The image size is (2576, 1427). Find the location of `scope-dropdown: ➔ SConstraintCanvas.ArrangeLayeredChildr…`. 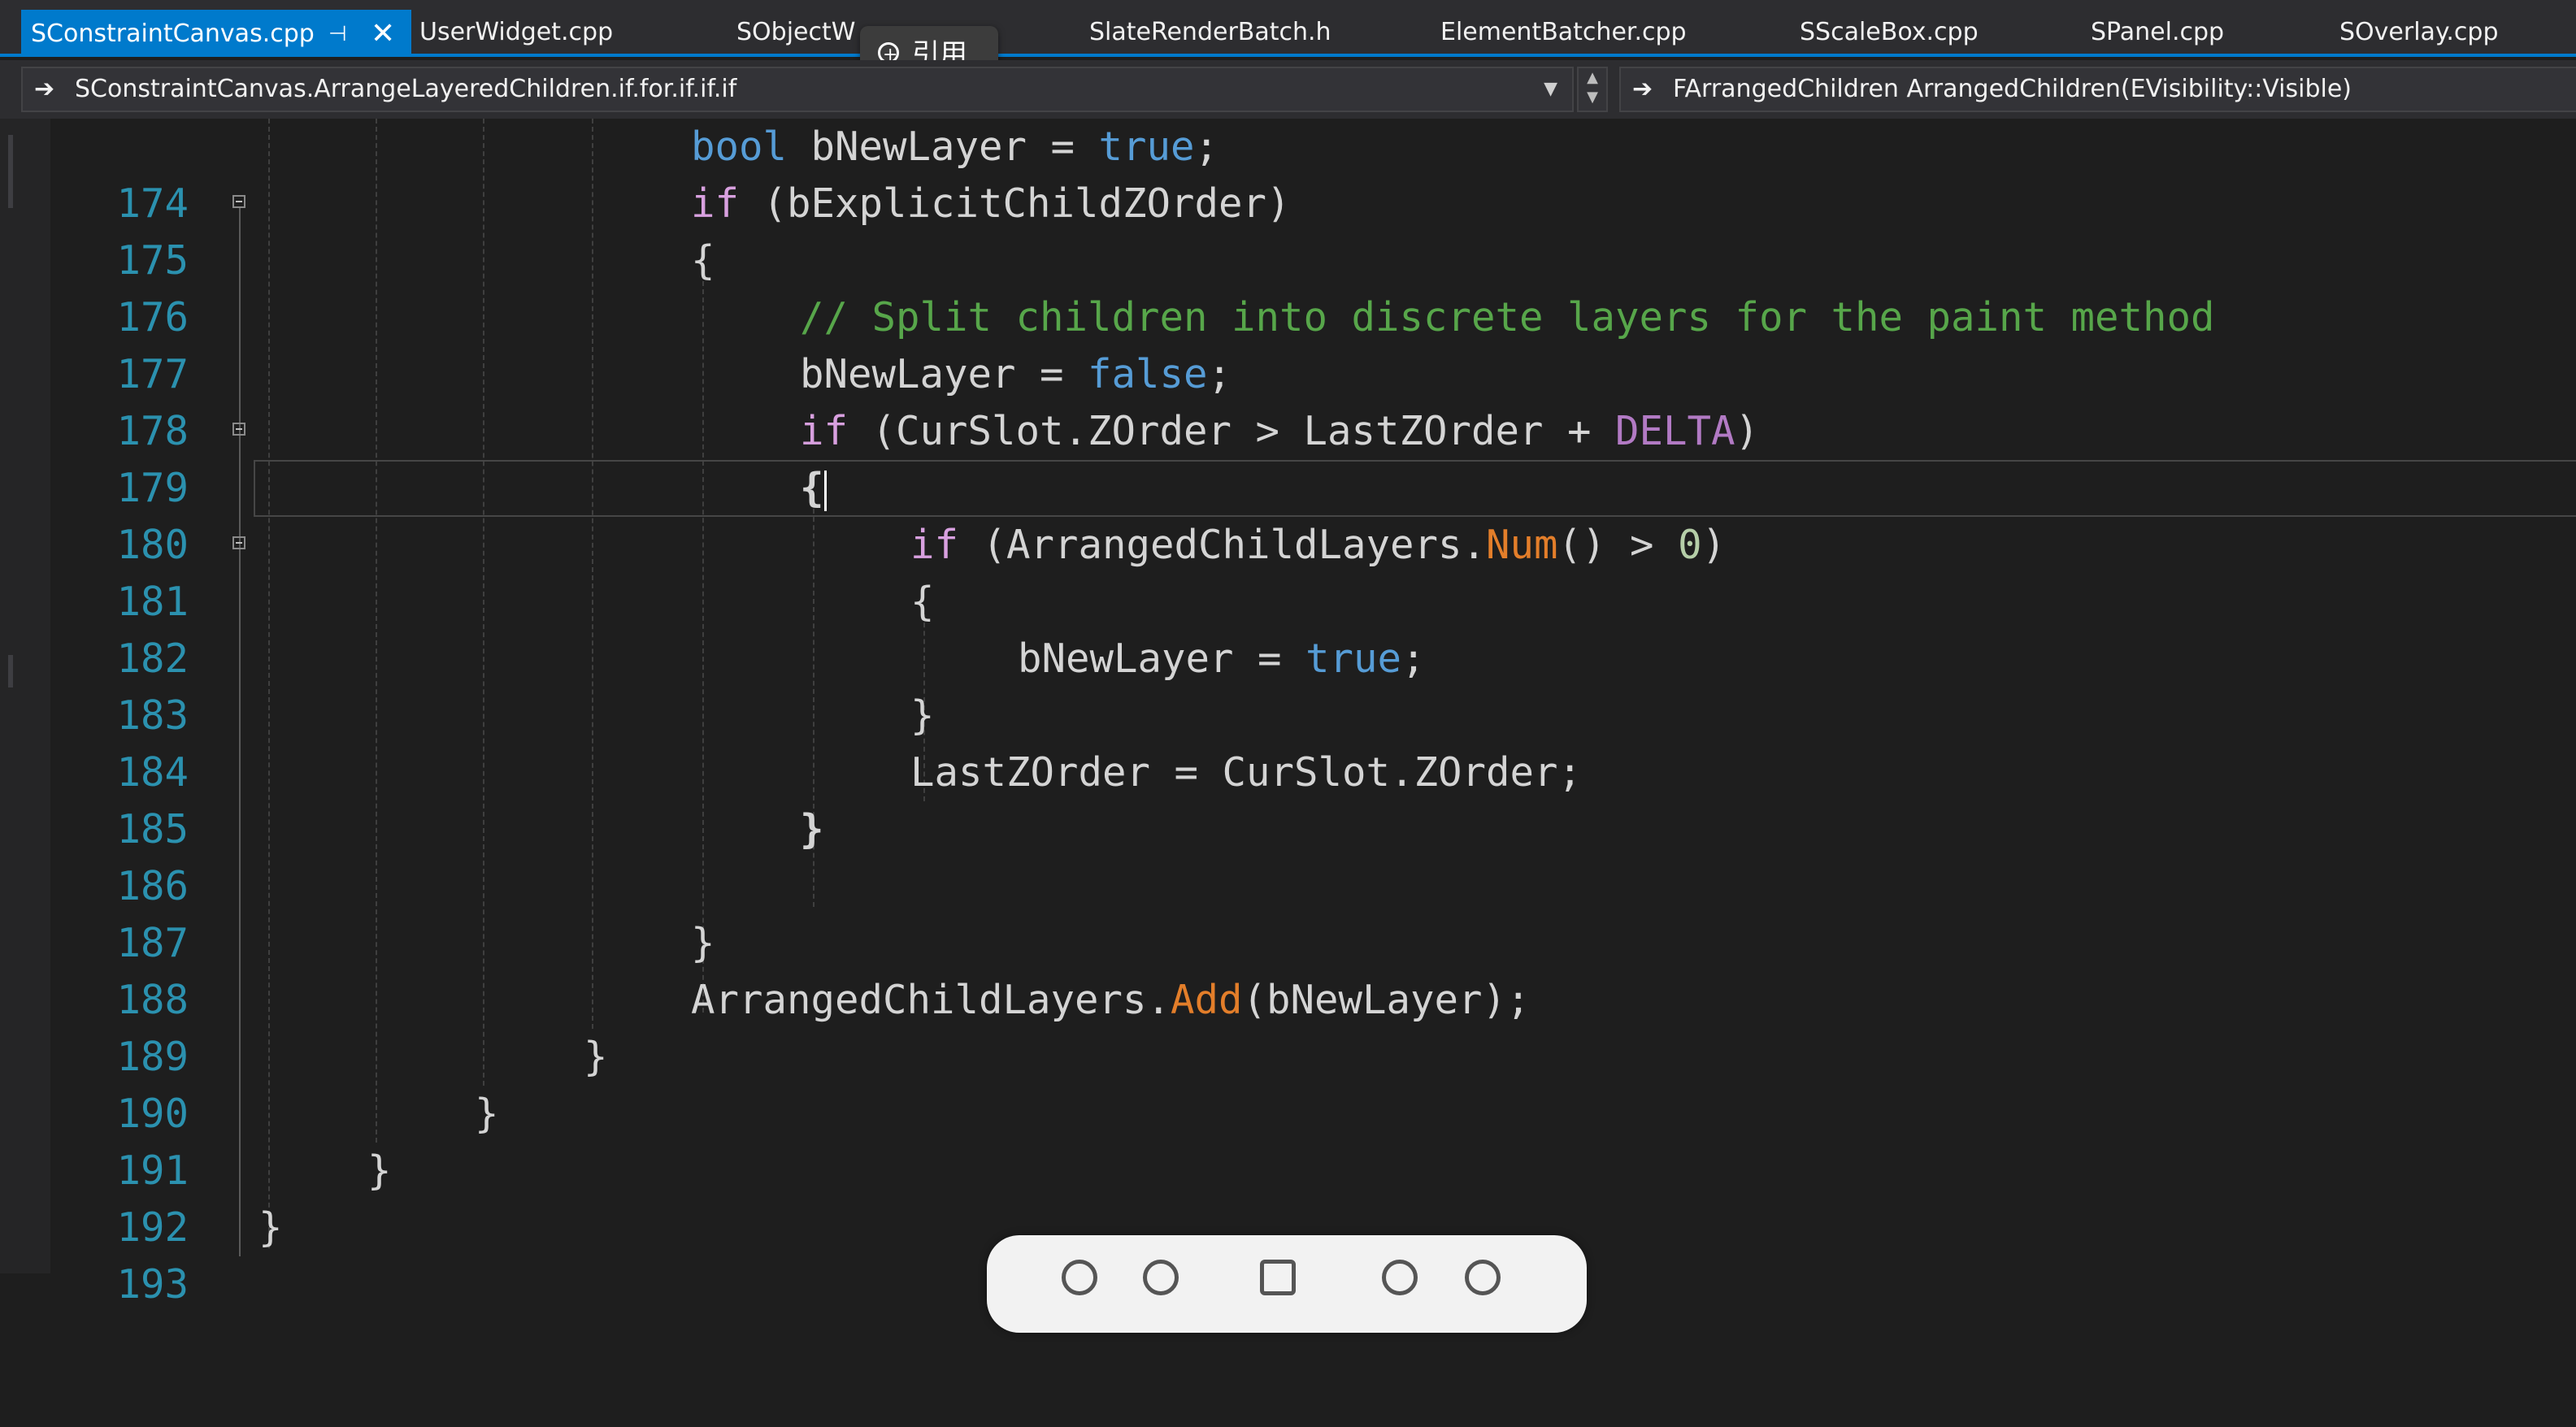

scope-dropdown: ➔ SConstraintCanvas.ArrangeLayeredChildr… is located at coordinates (797, 89).